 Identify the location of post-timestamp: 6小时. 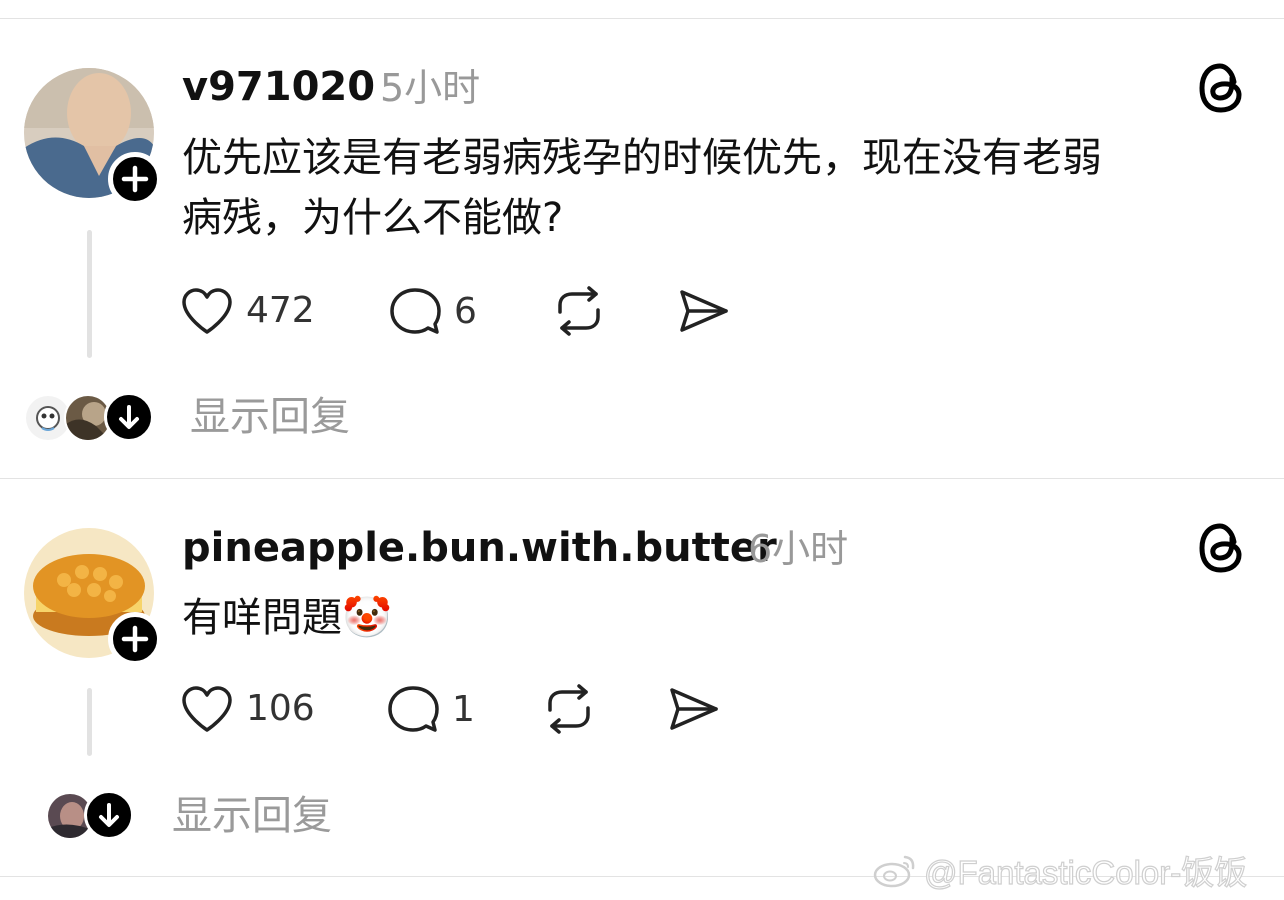
(798, 549).